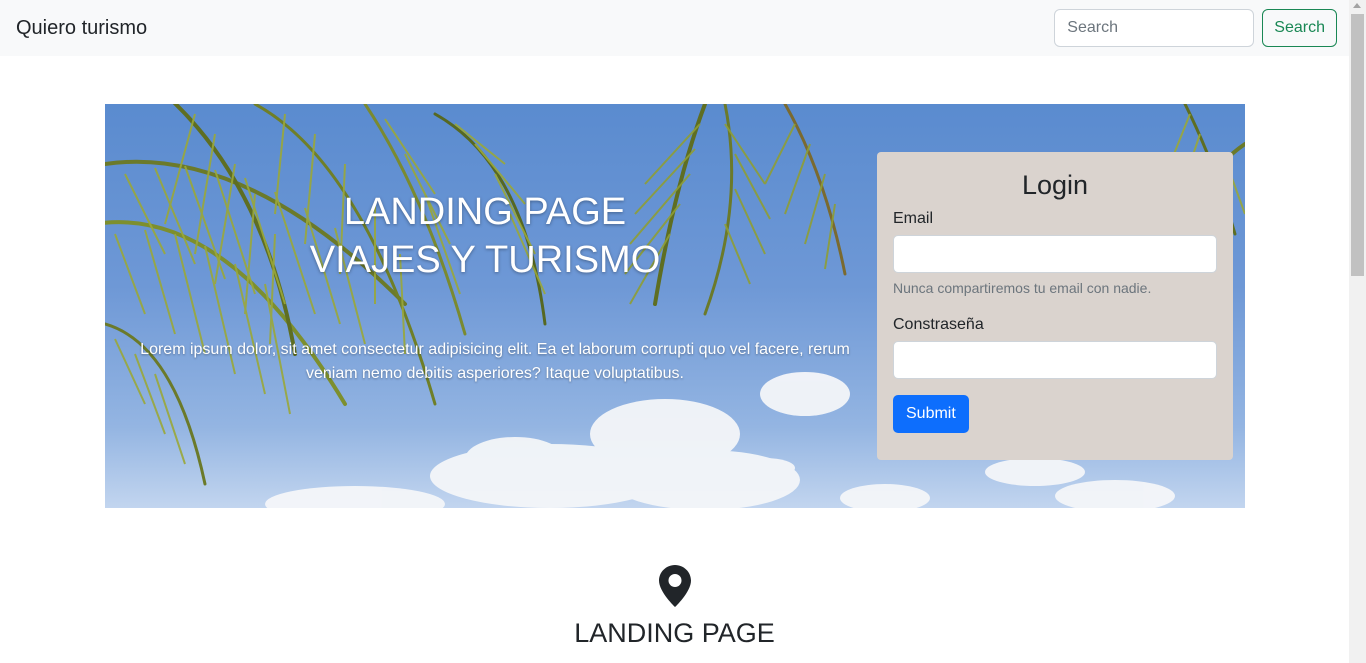 Image resolution: width=1366 pixels, height=663 pixels. What do you see at coordinates (674, 633) in the screenshot?
I see `feature-title: LANDING PAGE` at bounding box center [674, 633].